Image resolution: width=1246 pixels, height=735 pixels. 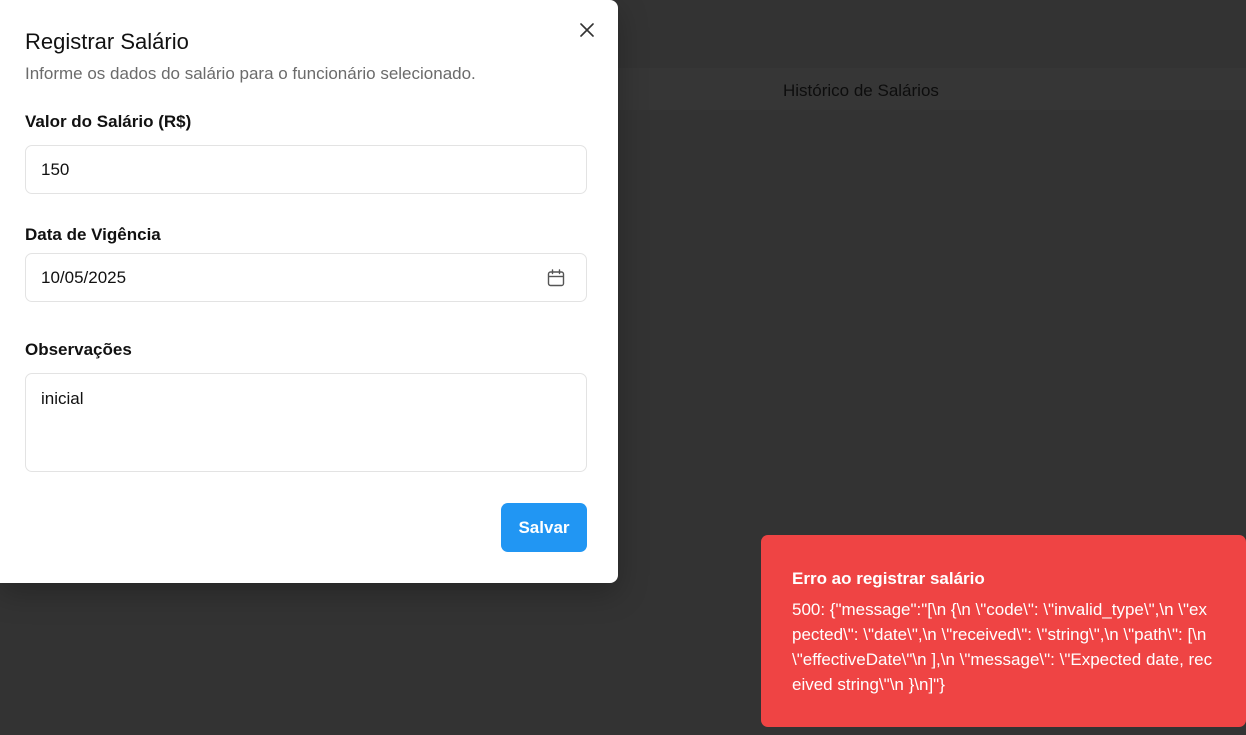 I want to click on effective-date-value: 10/05/2025, so click(x=84, y=277).